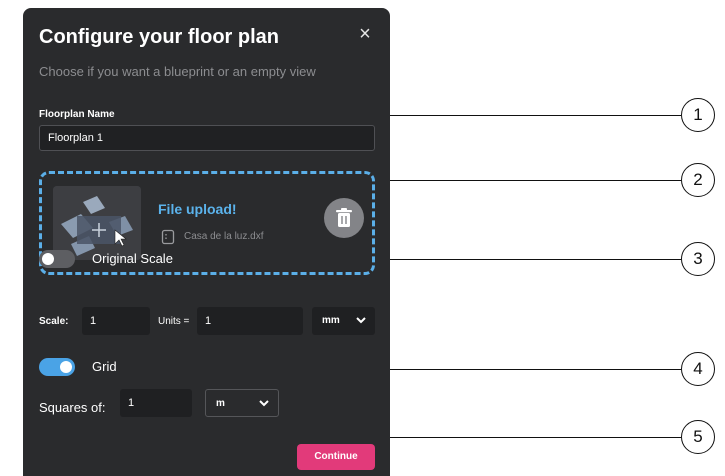  I want to click on upload-status-title: File upload!, so click(197, 209).